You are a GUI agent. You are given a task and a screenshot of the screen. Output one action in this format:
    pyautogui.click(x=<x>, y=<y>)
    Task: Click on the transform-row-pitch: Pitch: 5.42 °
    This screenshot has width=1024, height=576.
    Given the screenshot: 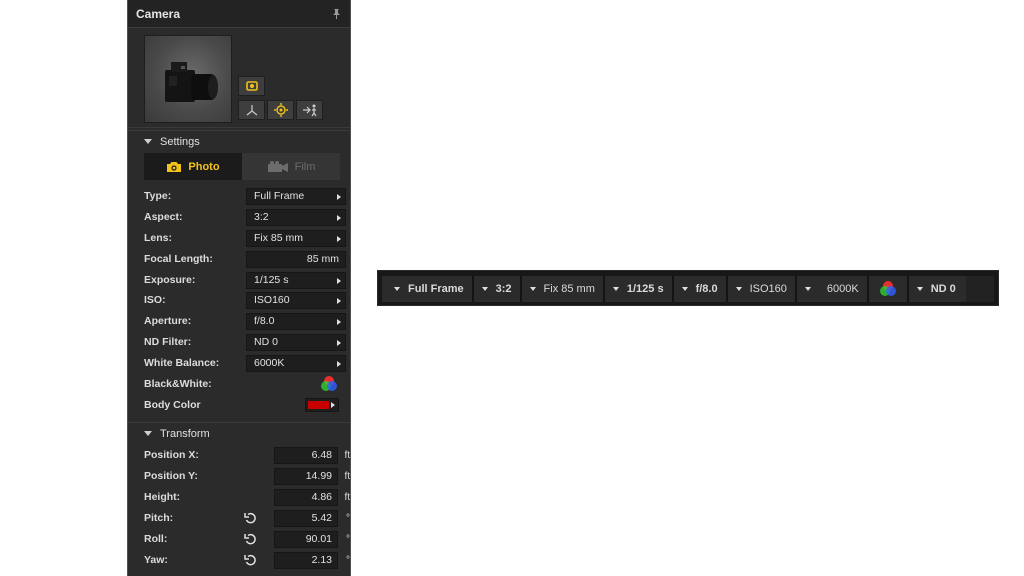 What is the action you would take?
    pyautogui.click(x=247, y=518)
    